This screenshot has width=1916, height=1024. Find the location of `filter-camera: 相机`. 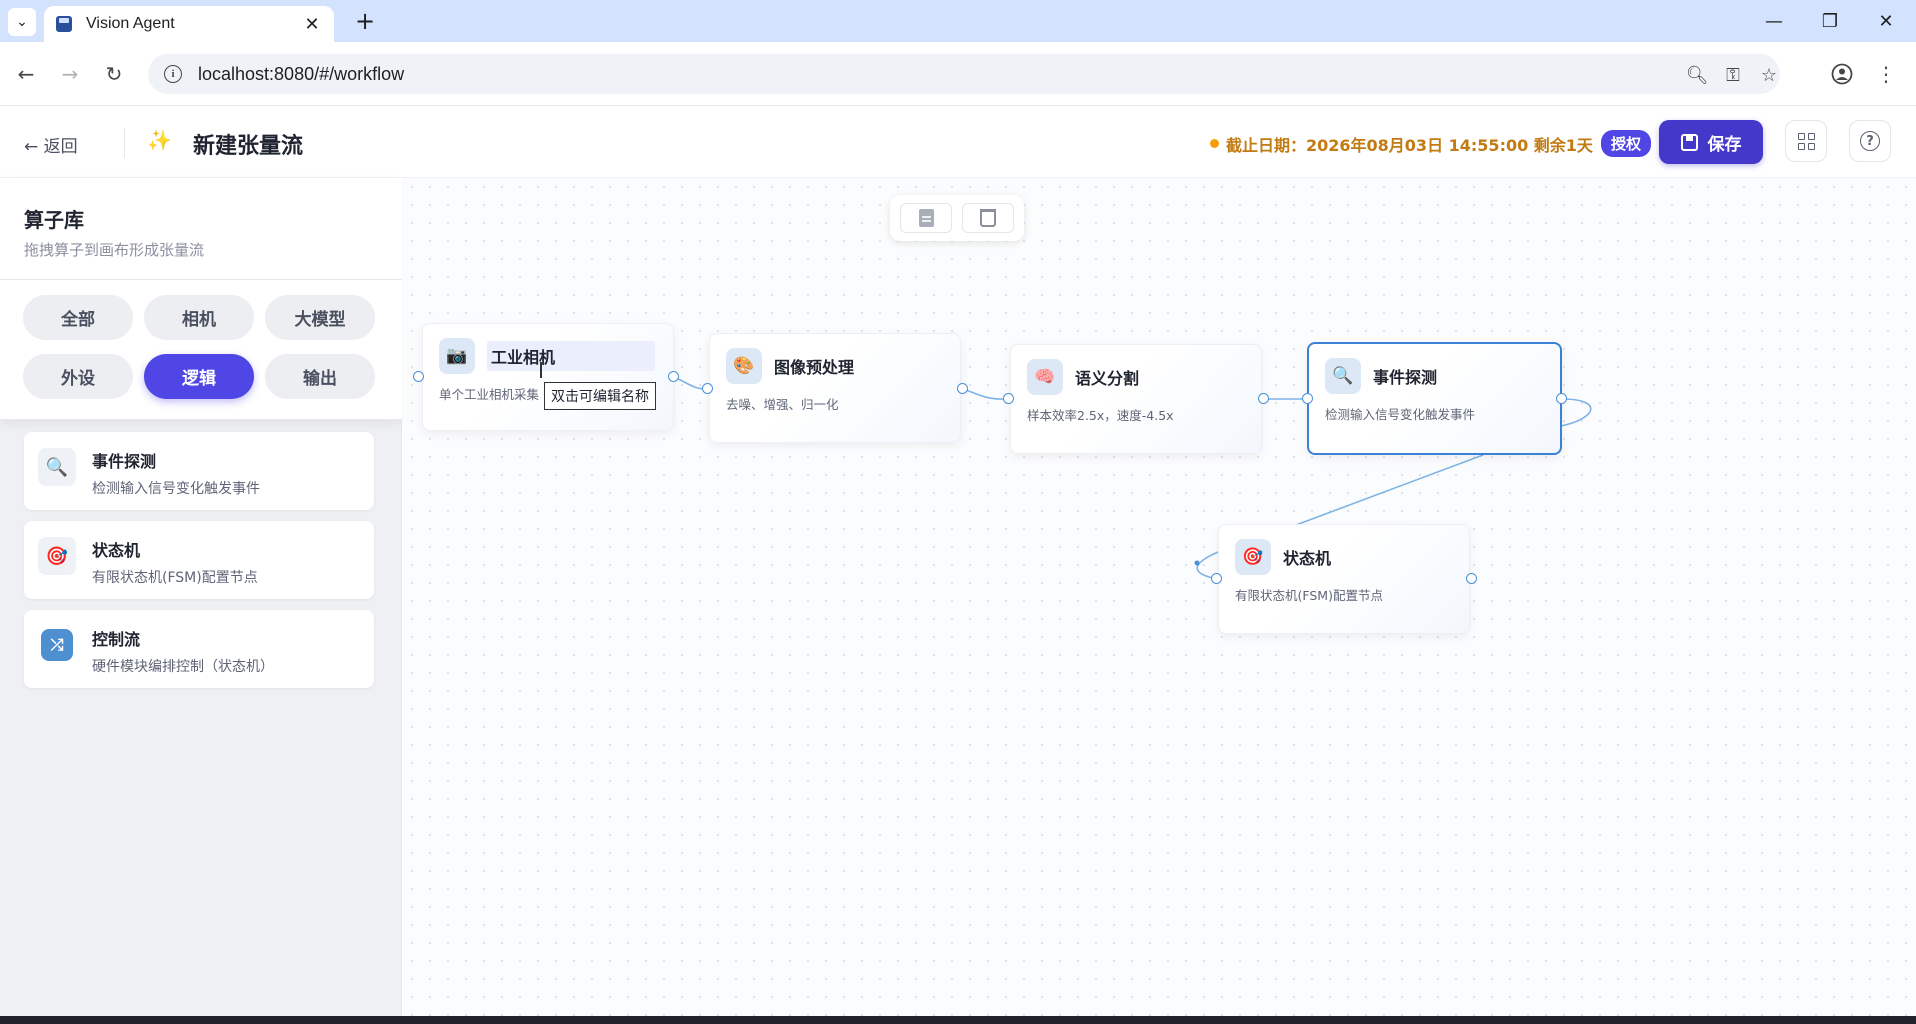

filter-camera: 相机 is located at coordinates (199, 317).